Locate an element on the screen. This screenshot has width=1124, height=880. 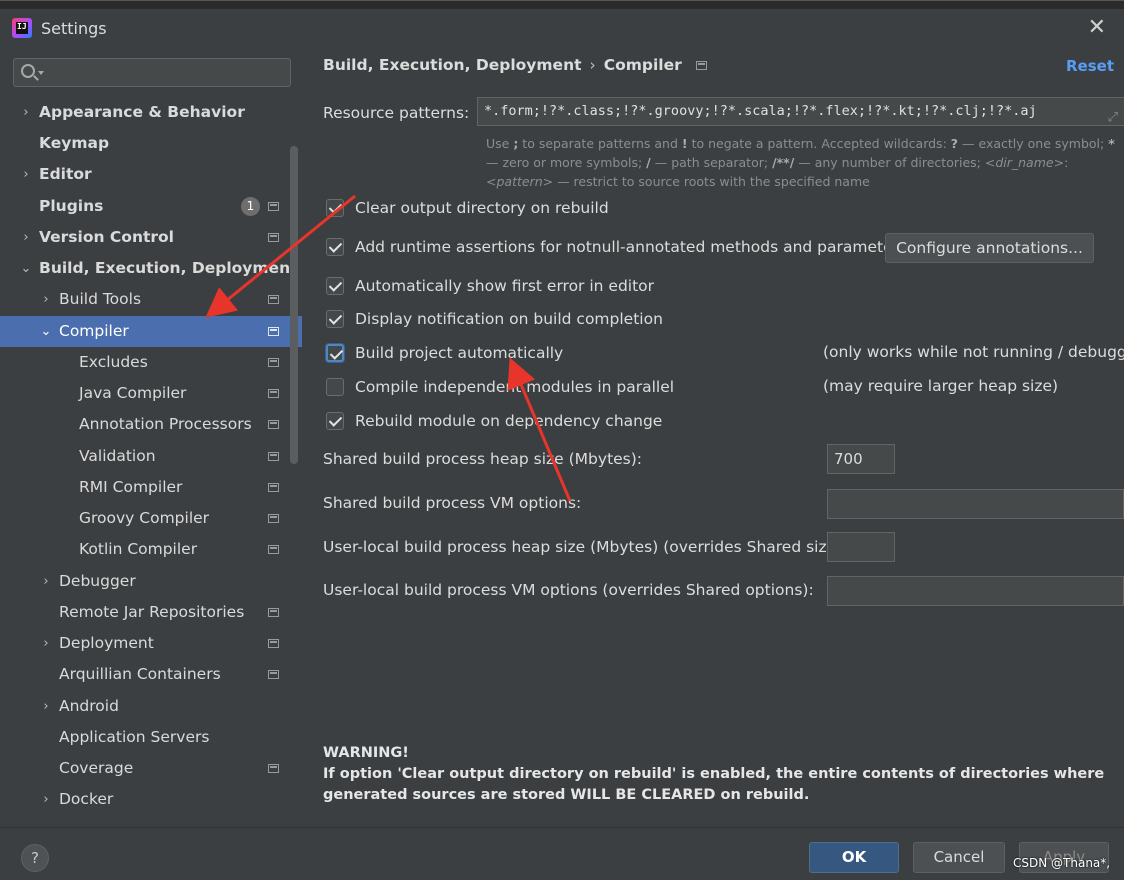
user-vm-input is located at coordinates (975, 591).